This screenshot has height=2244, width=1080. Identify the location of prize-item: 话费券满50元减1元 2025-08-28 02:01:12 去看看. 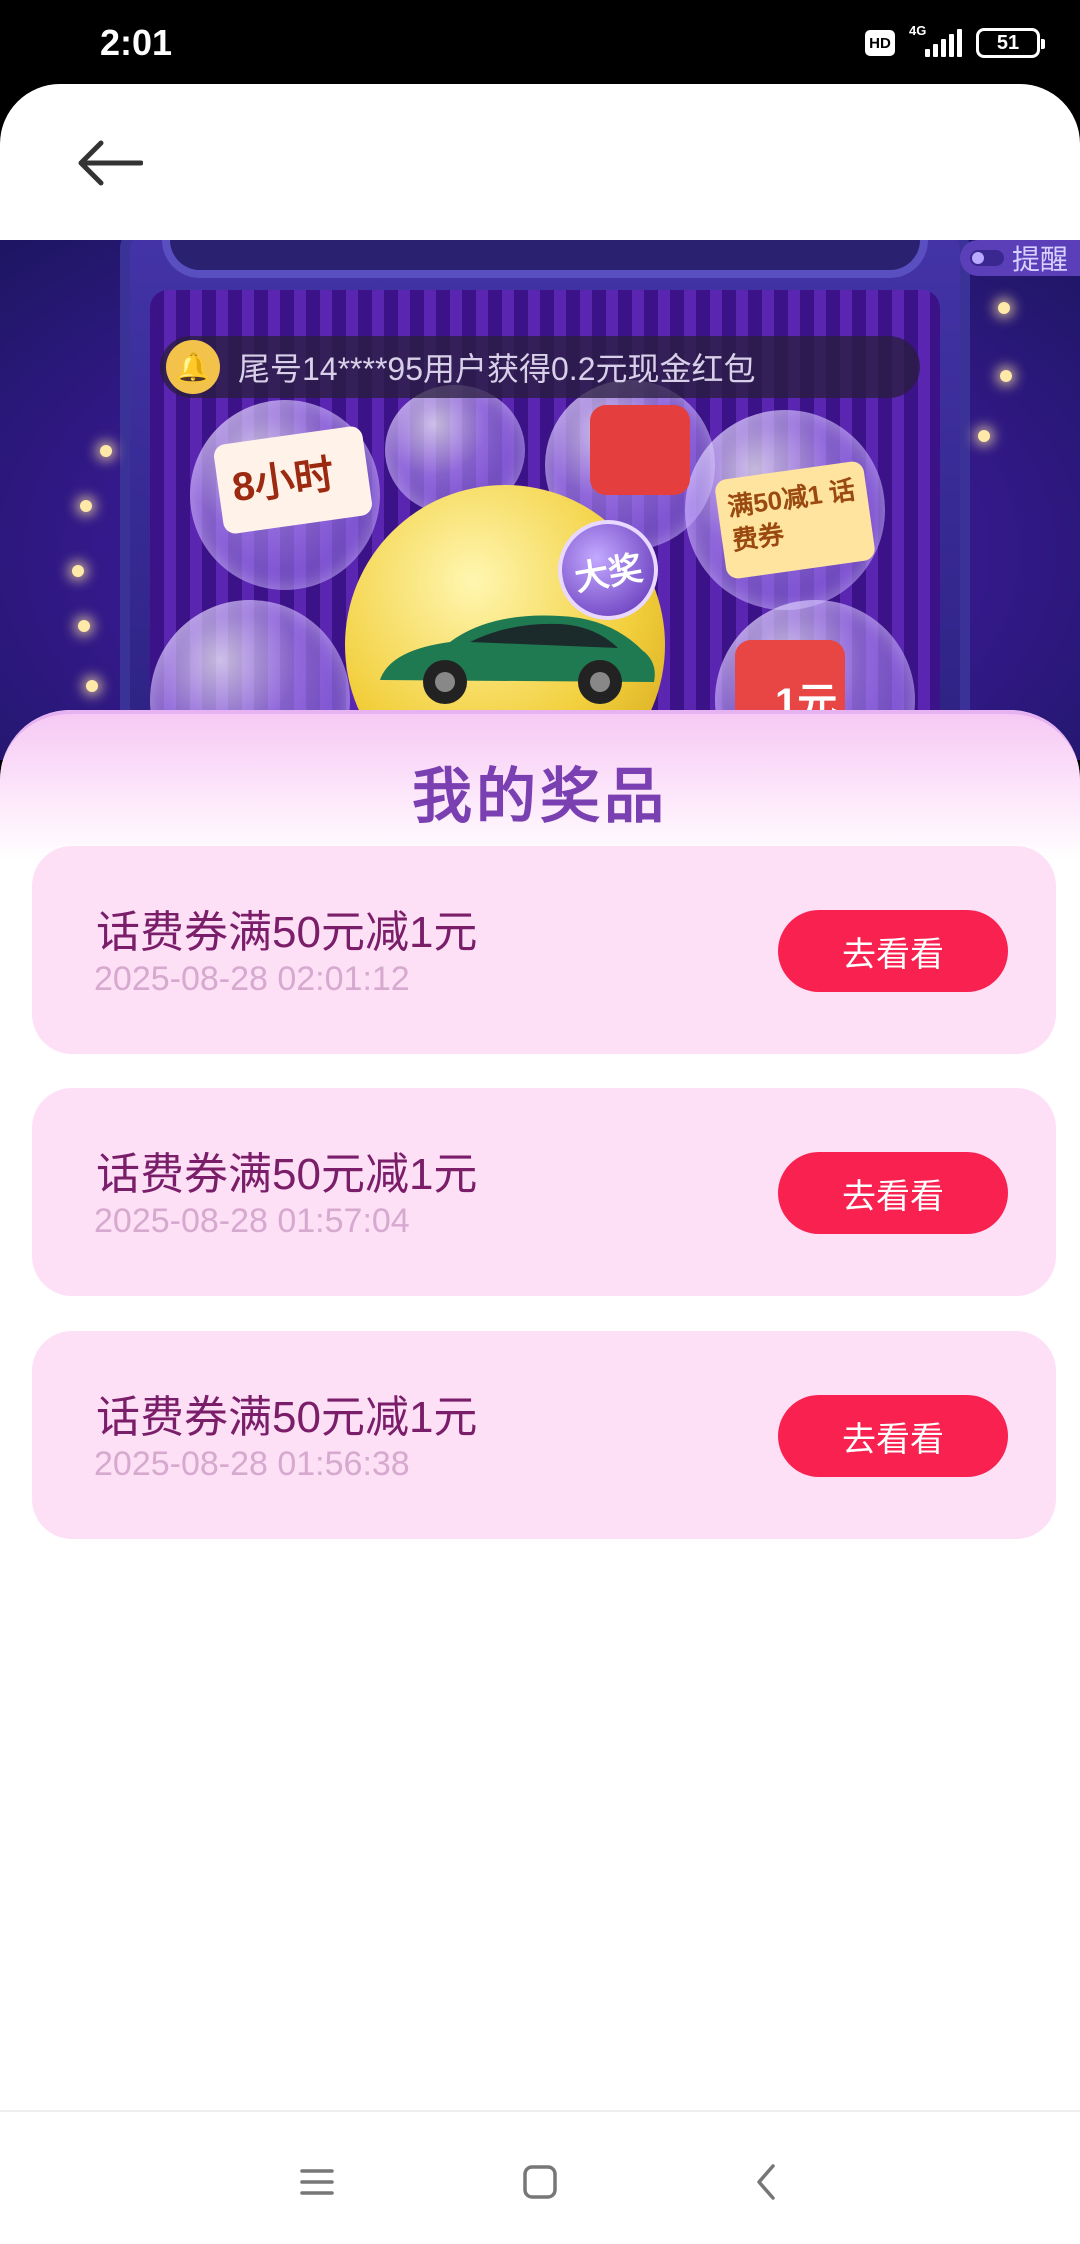
(544, 950).